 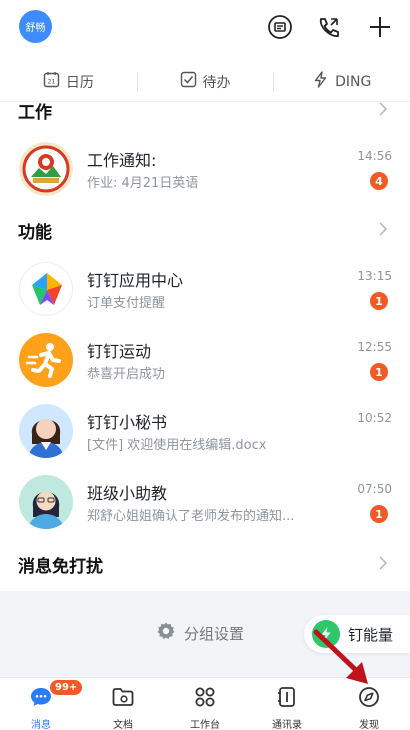 What do you see at coordinates (126, 374) in the screenshot?
I see `conversation-preview: 恭喜开启成功` at bounding box center [126, 374].